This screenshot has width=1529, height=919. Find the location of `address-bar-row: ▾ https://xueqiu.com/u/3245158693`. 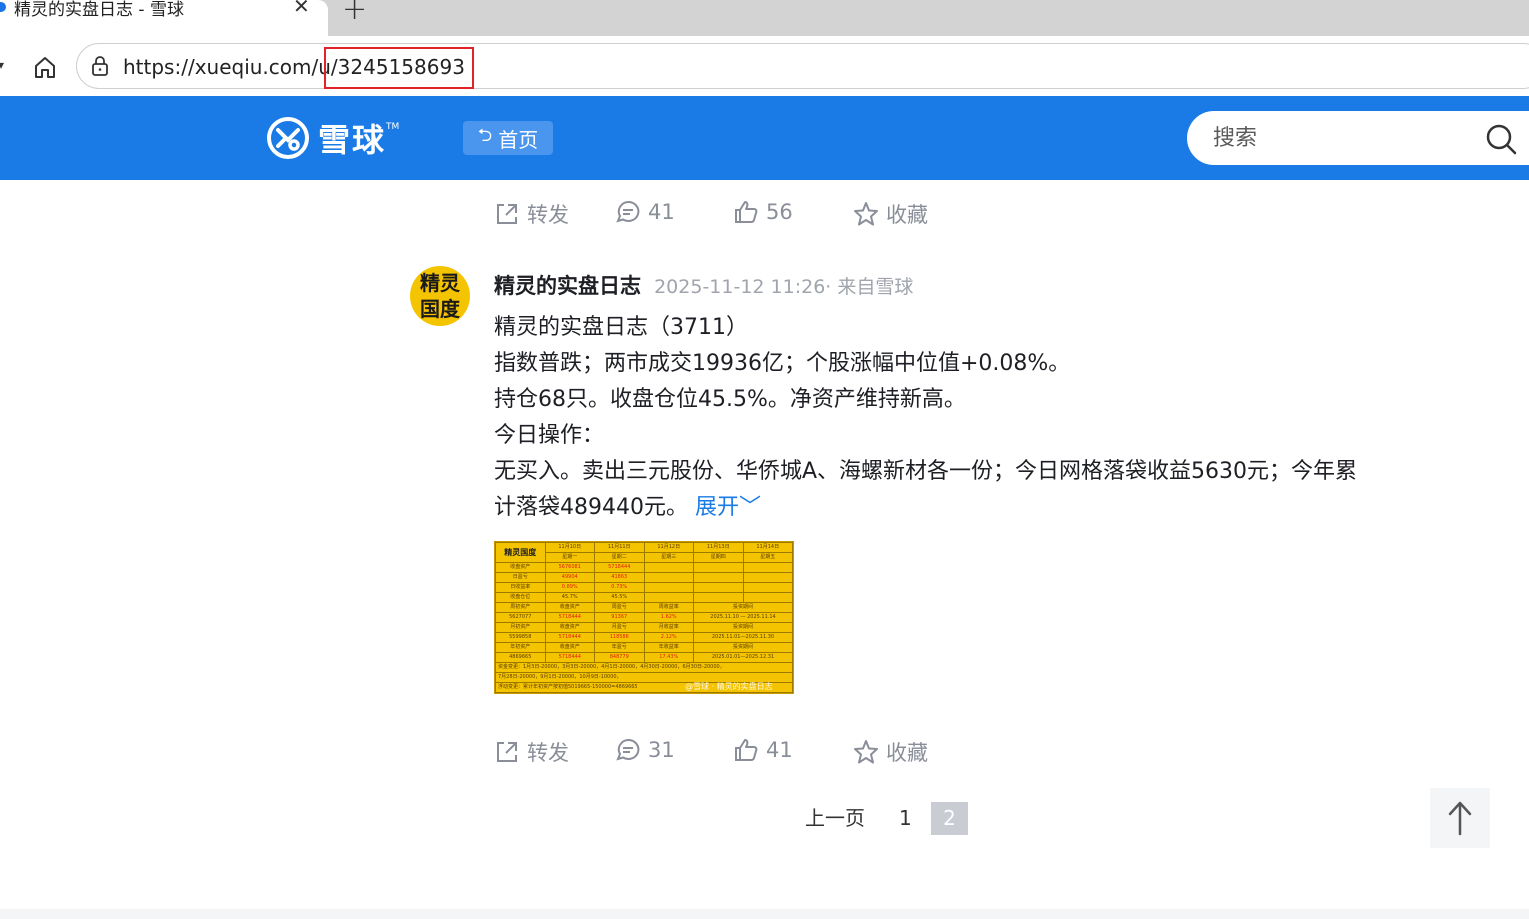

address-bar-row: ▾ https://xueqiu.com/u/3245158693 is located at coordinates (764, 66).